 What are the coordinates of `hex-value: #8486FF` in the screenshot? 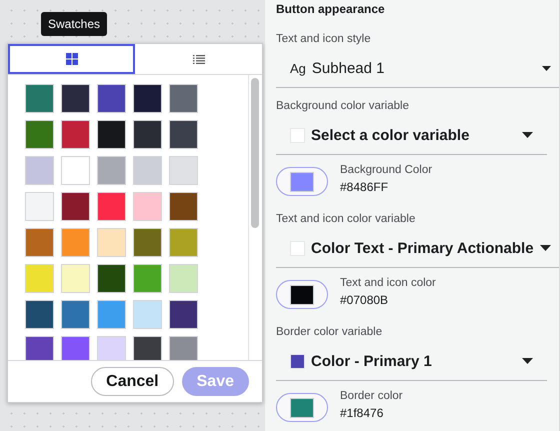 It's located at (365, 187).